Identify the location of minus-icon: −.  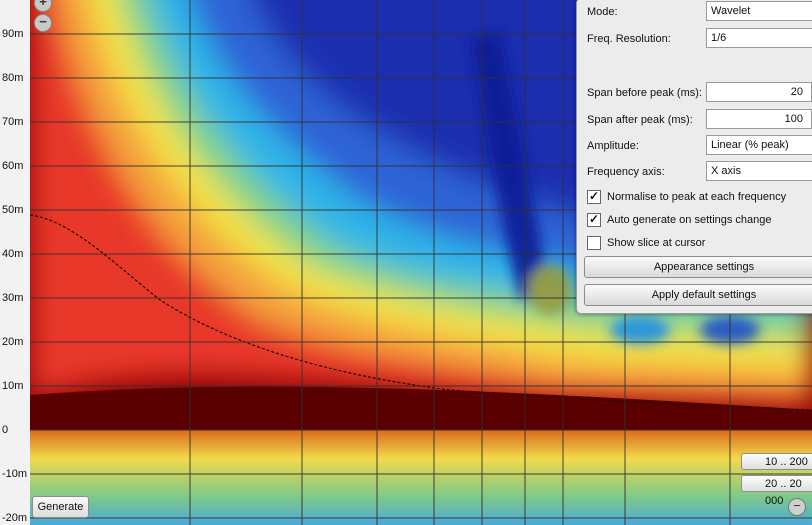
(797, 507).